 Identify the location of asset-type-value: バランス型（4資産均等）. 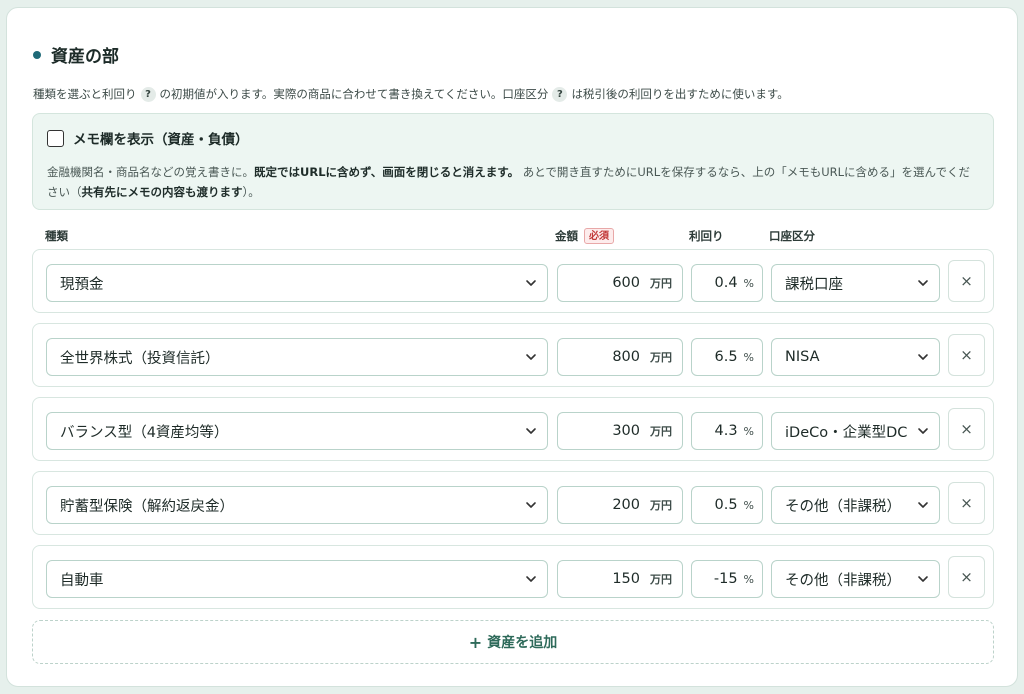
(144, 432).